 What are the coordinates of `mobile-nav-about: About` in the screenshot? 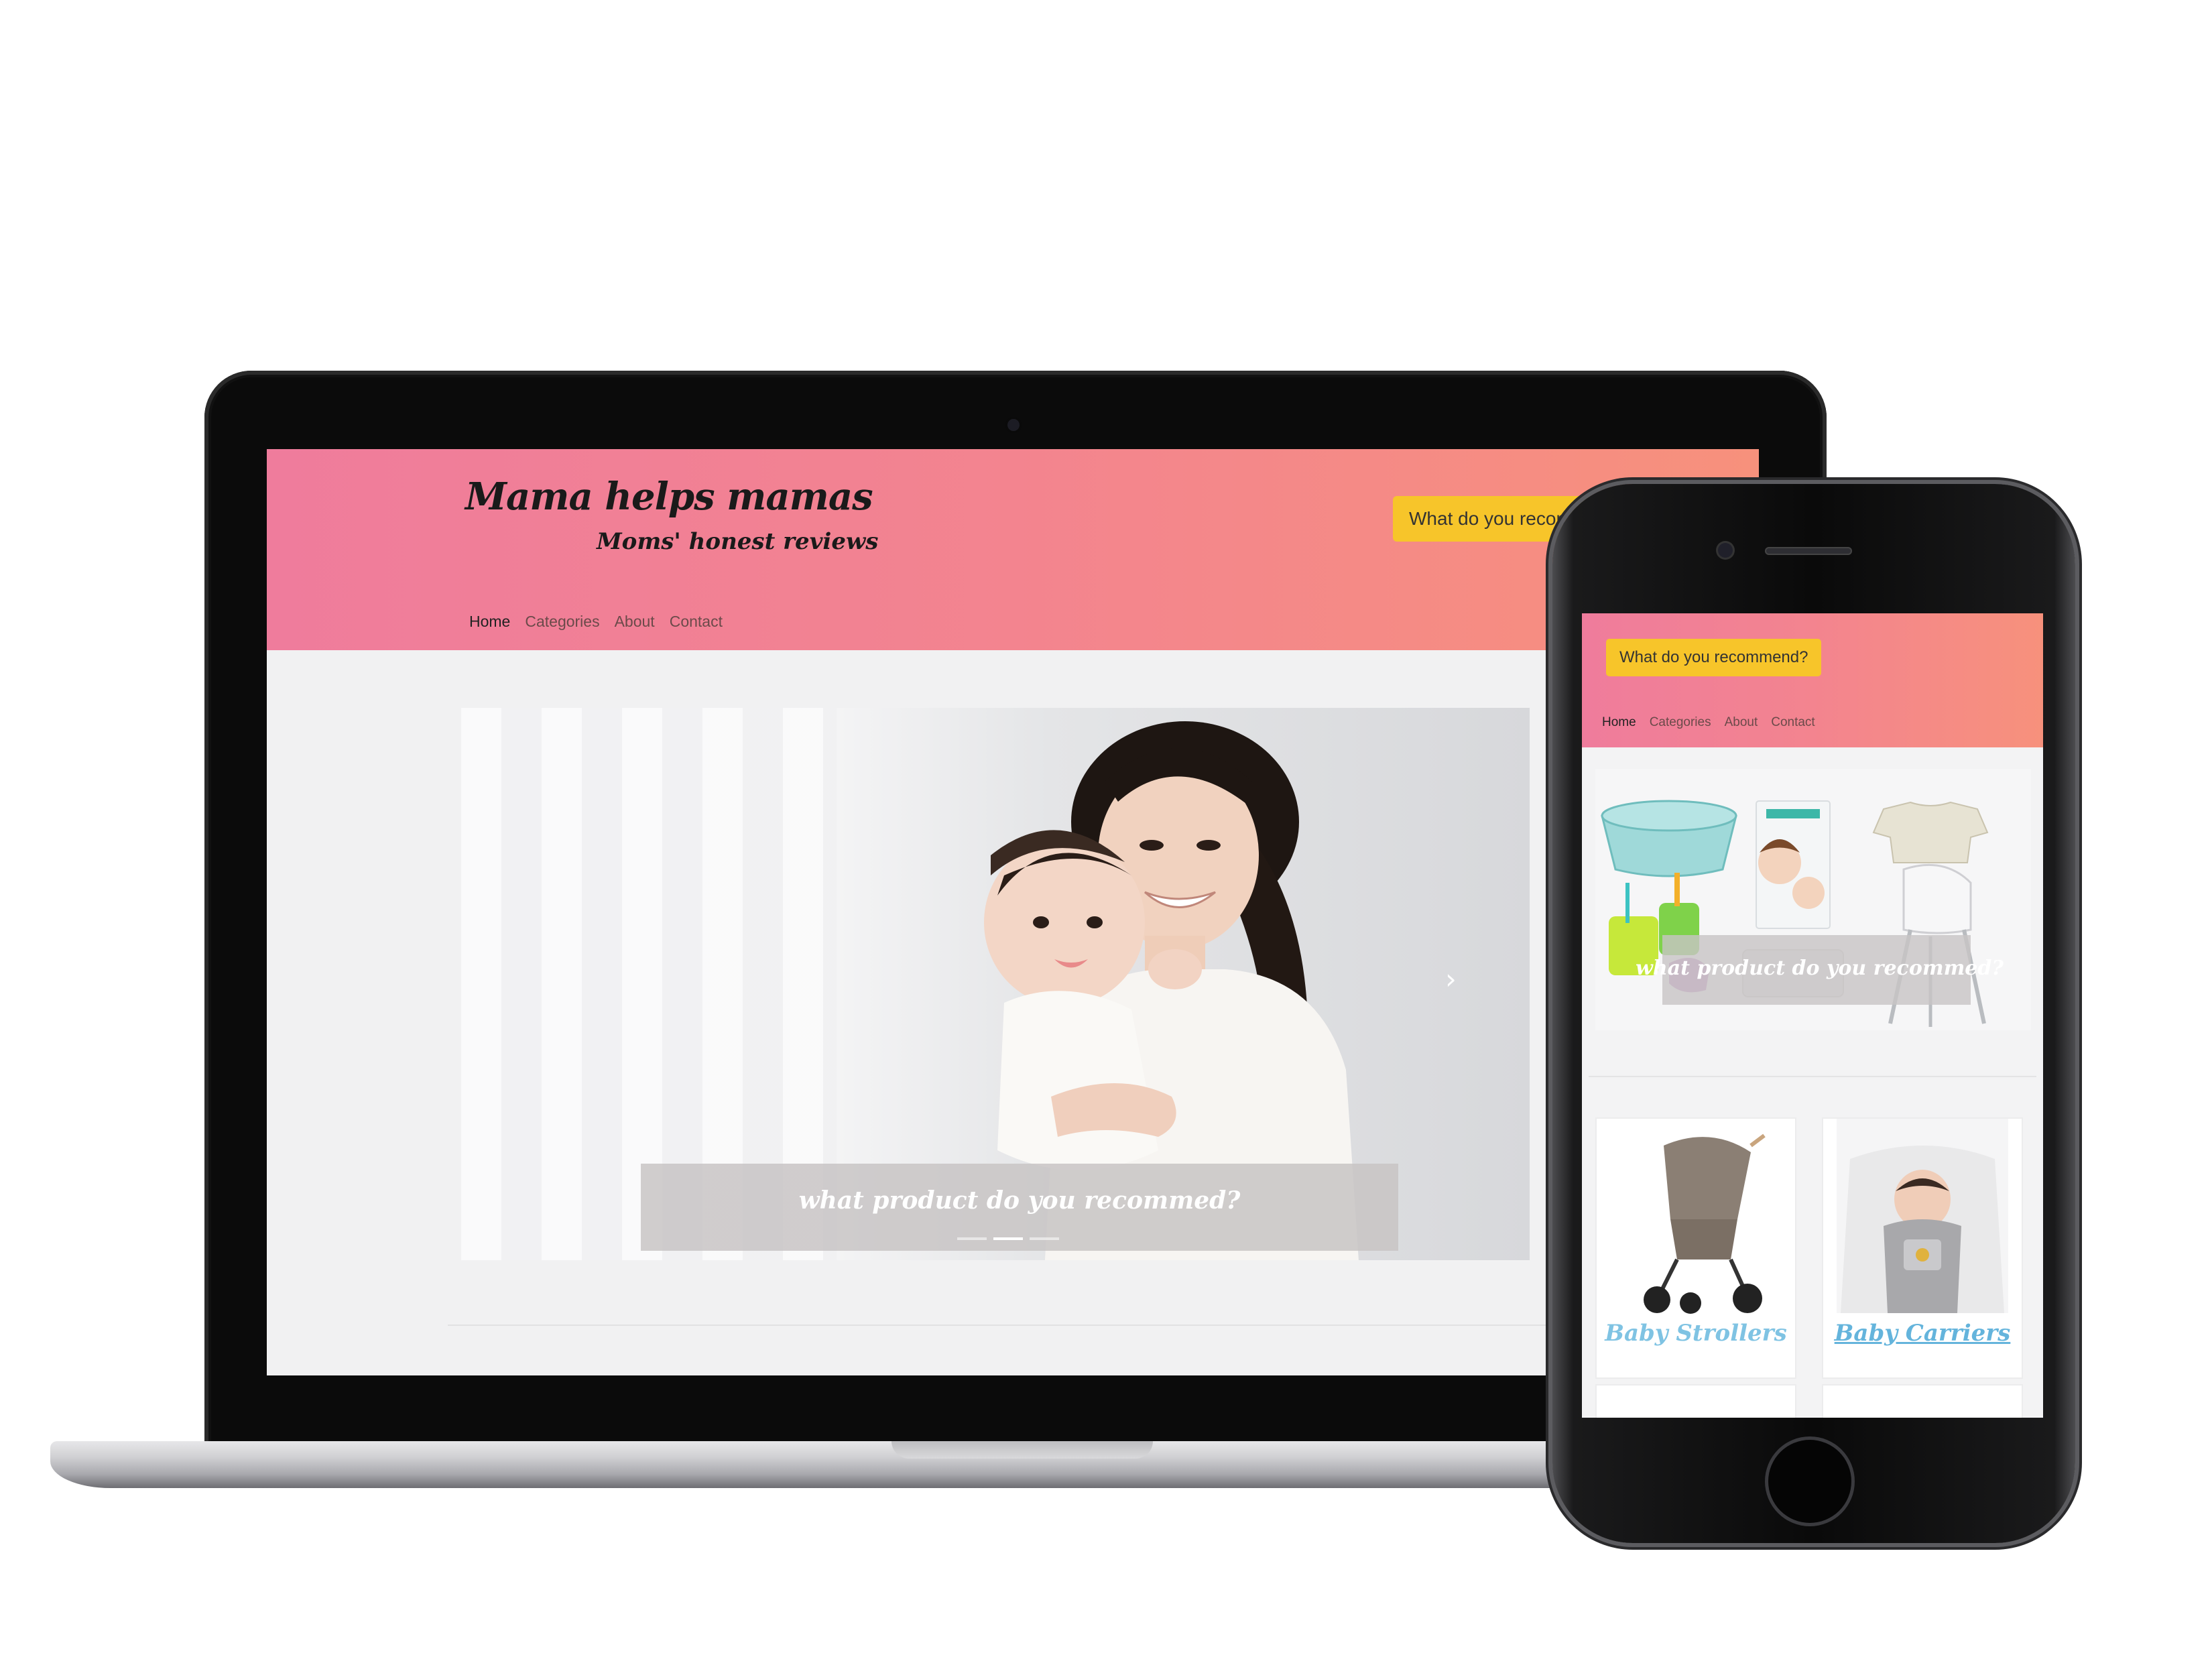 It's located at (1741, 722).